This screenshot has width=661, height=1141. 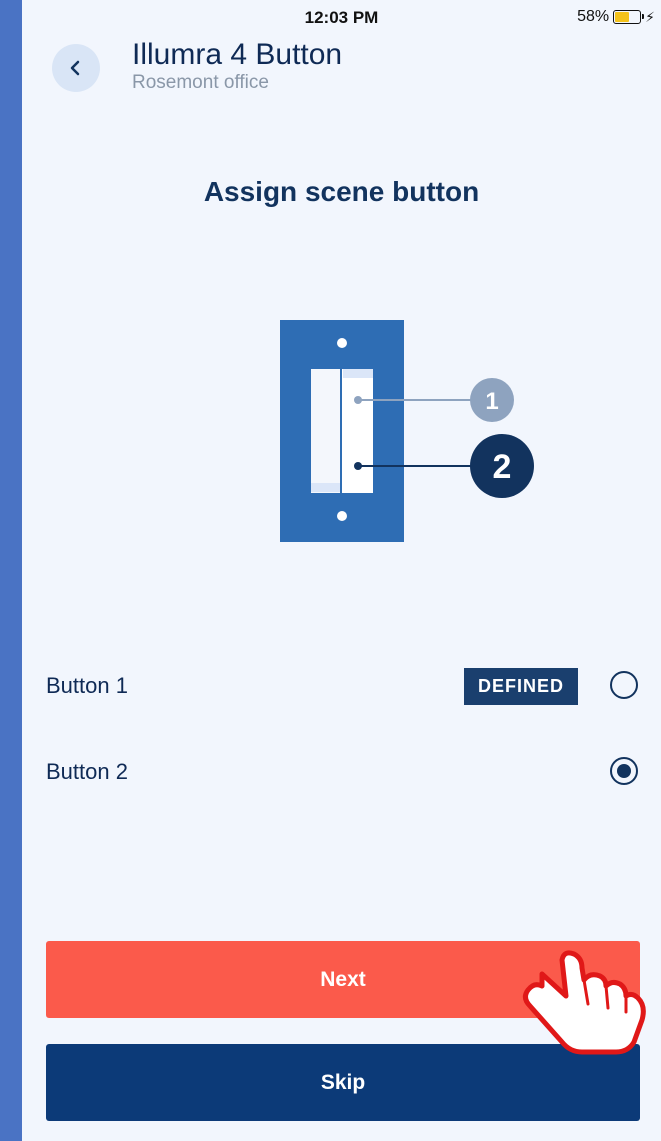 What do you see at coordinates (643, 16) in the screenshot?
I see `battery-nub` at bounding box center [643, 16].